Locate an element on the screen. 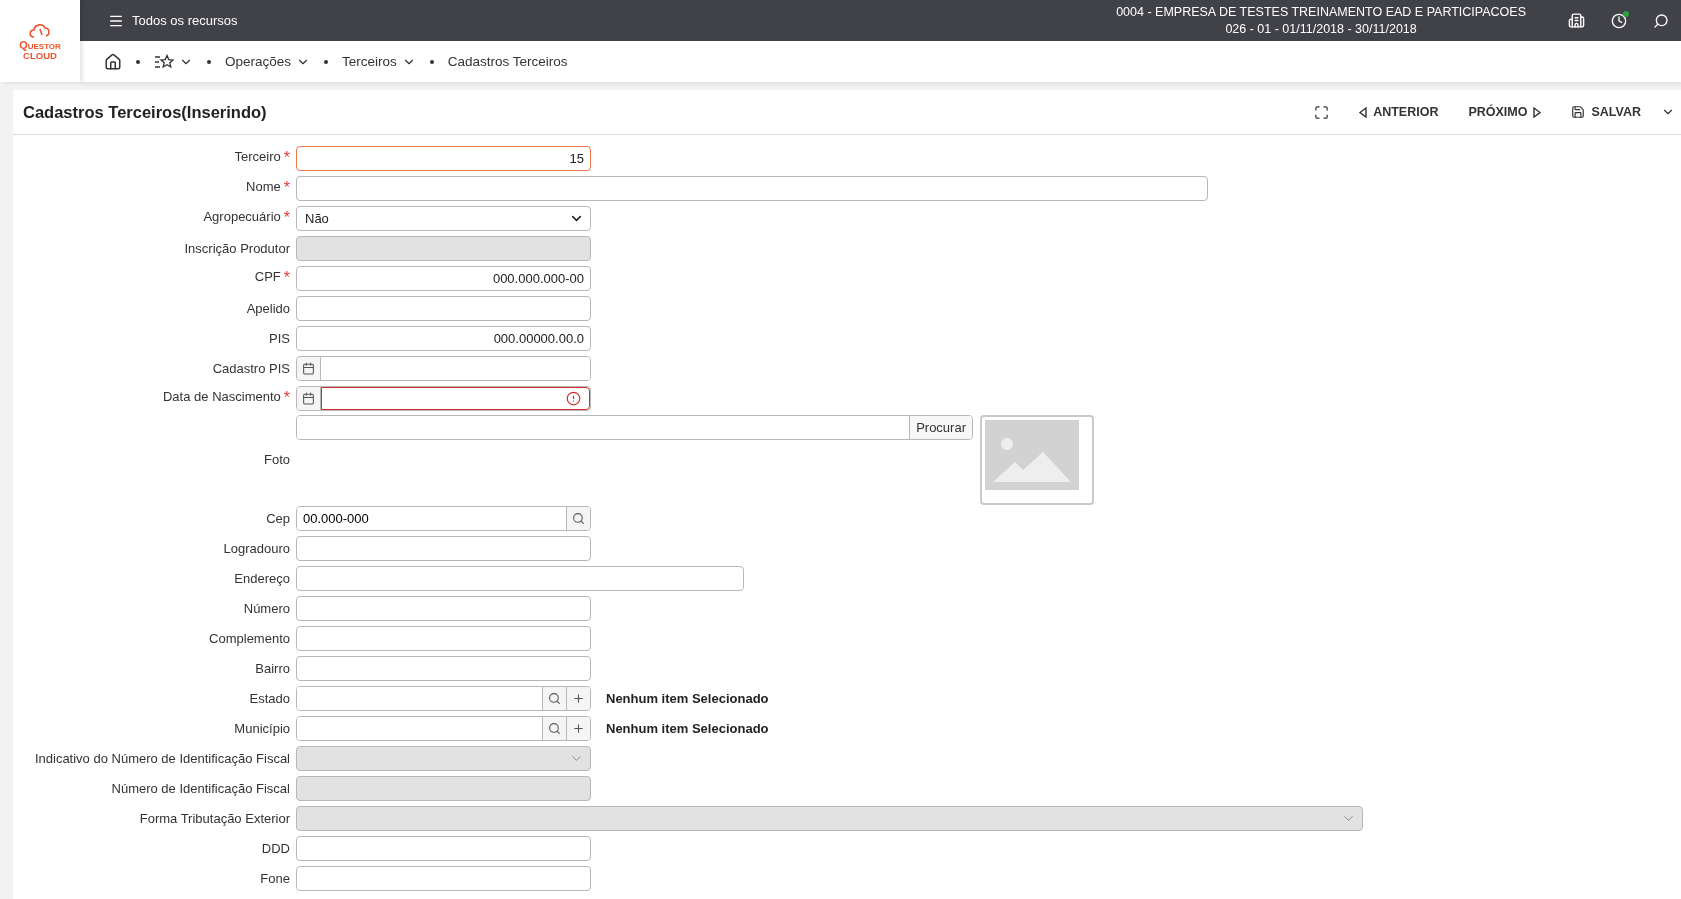 This screenshot has height=899, width=1681. select-field: Não is located at coordinates (443, 218).